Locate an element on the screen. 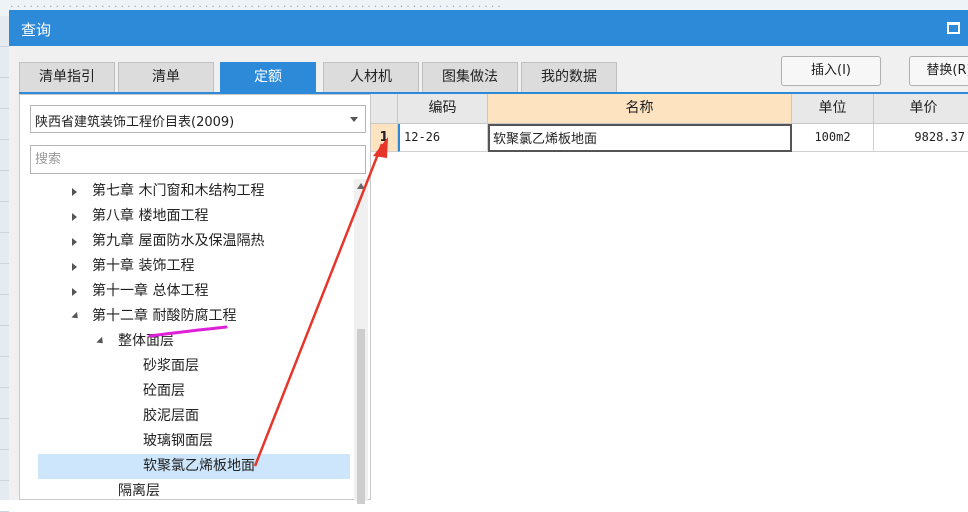 This screenshot has height=512, width=968. search-input is located at coordinates (198, 159).